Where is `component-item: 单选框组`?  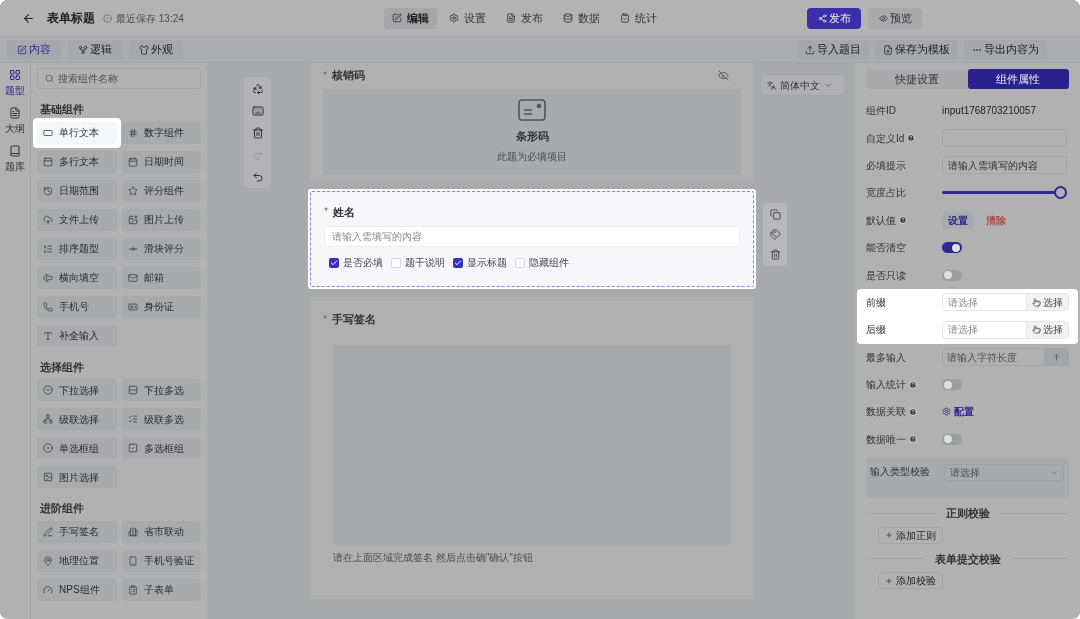
component-item: 单选框组 is located at coordinates (77, 448).